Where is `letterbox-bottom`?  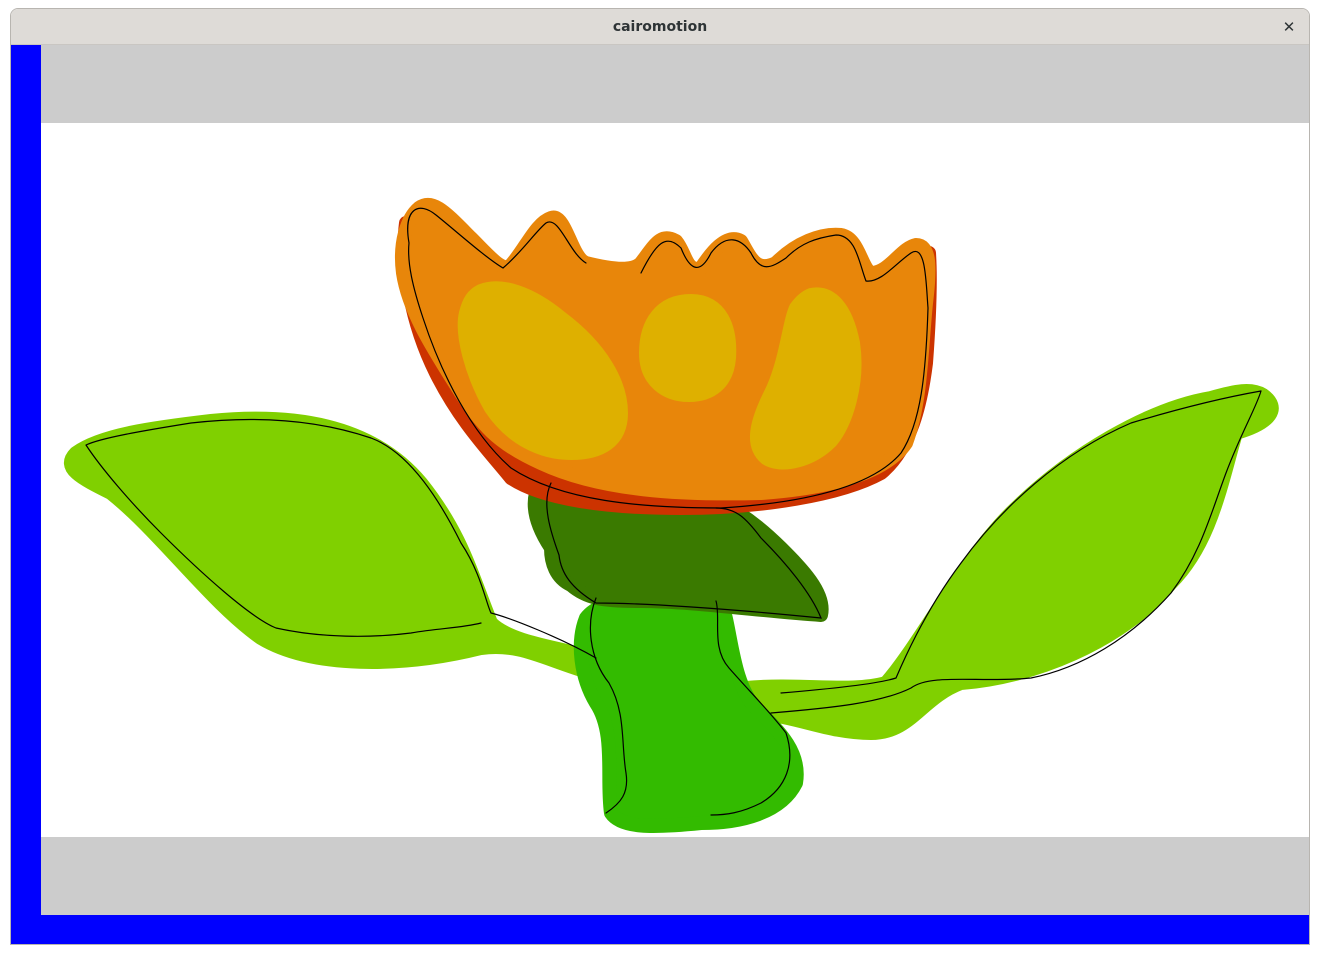 letterbox-bottom is located at coordinates (675, 876).